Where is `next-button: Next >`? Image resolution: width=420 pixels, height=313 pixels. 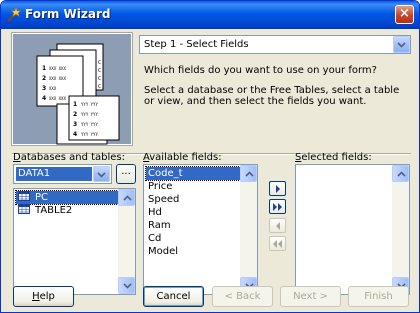
next-button: Next > is located at coordinates (310, 296).